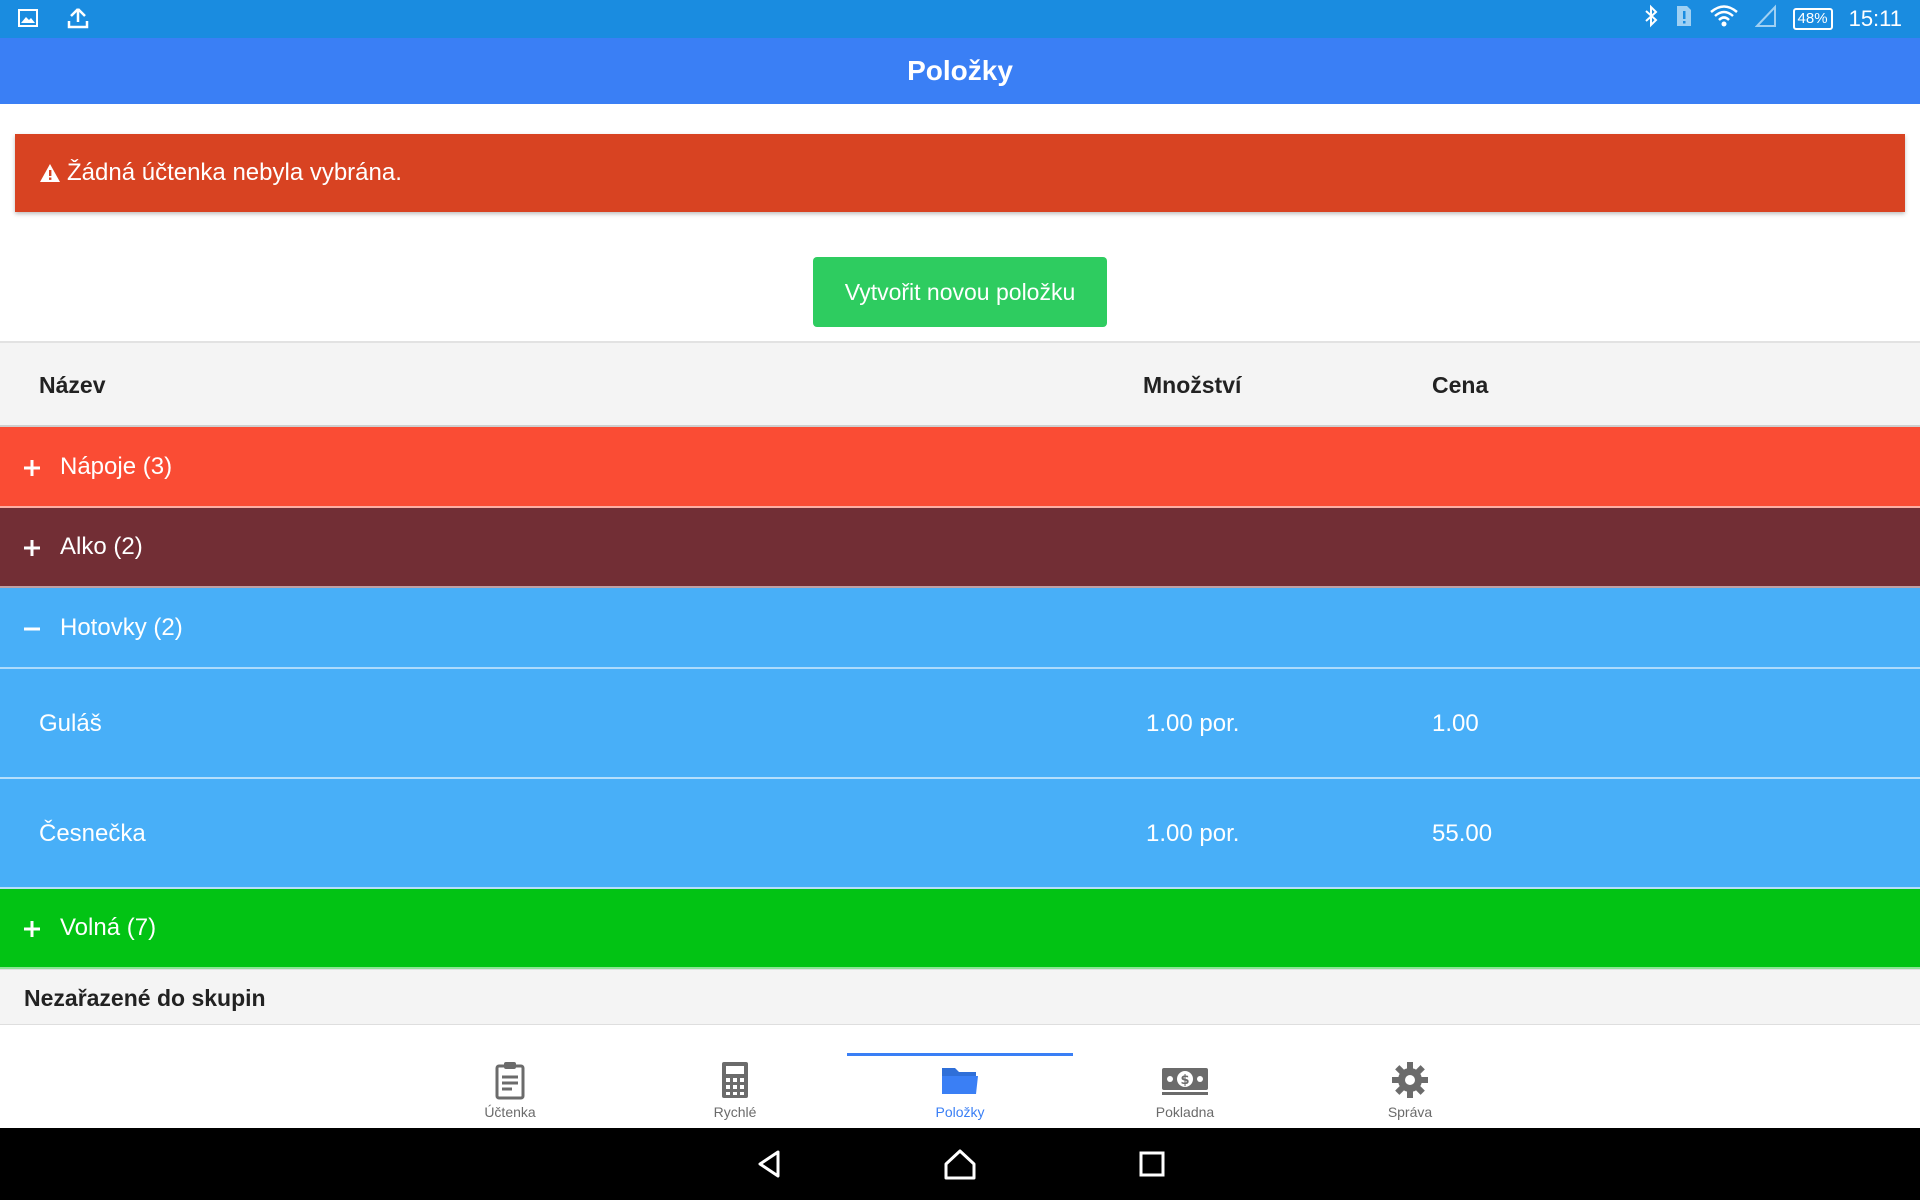  I want to click on page-title: Položky, so click(960, 70).